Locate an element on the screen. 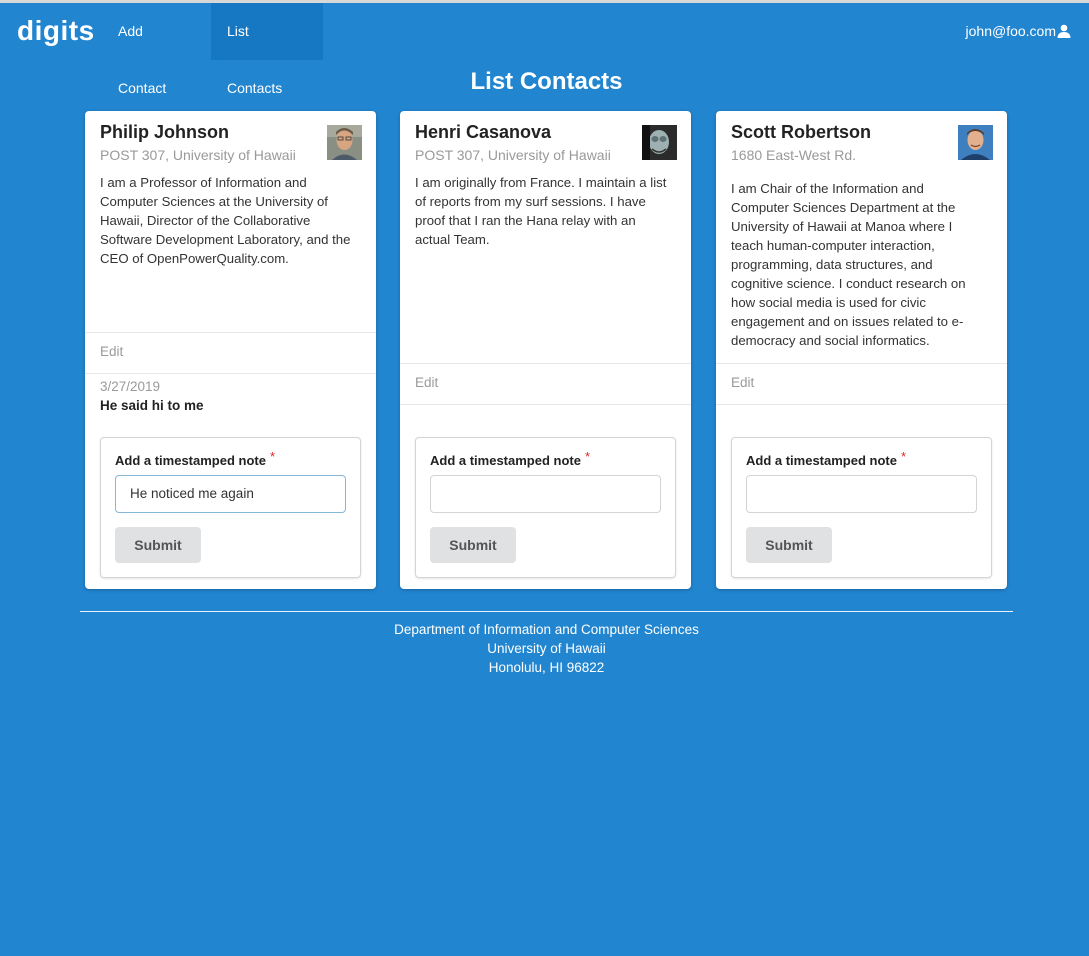 The image size is (1089, 956). user-email: john@foo.com is located at coordinates (1010, 31).